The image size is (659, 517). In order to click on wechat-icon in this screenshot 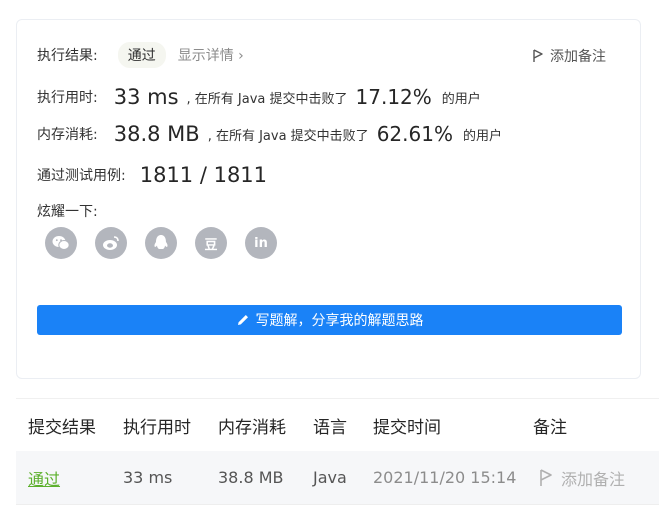, I will do `click(61, 243)`.